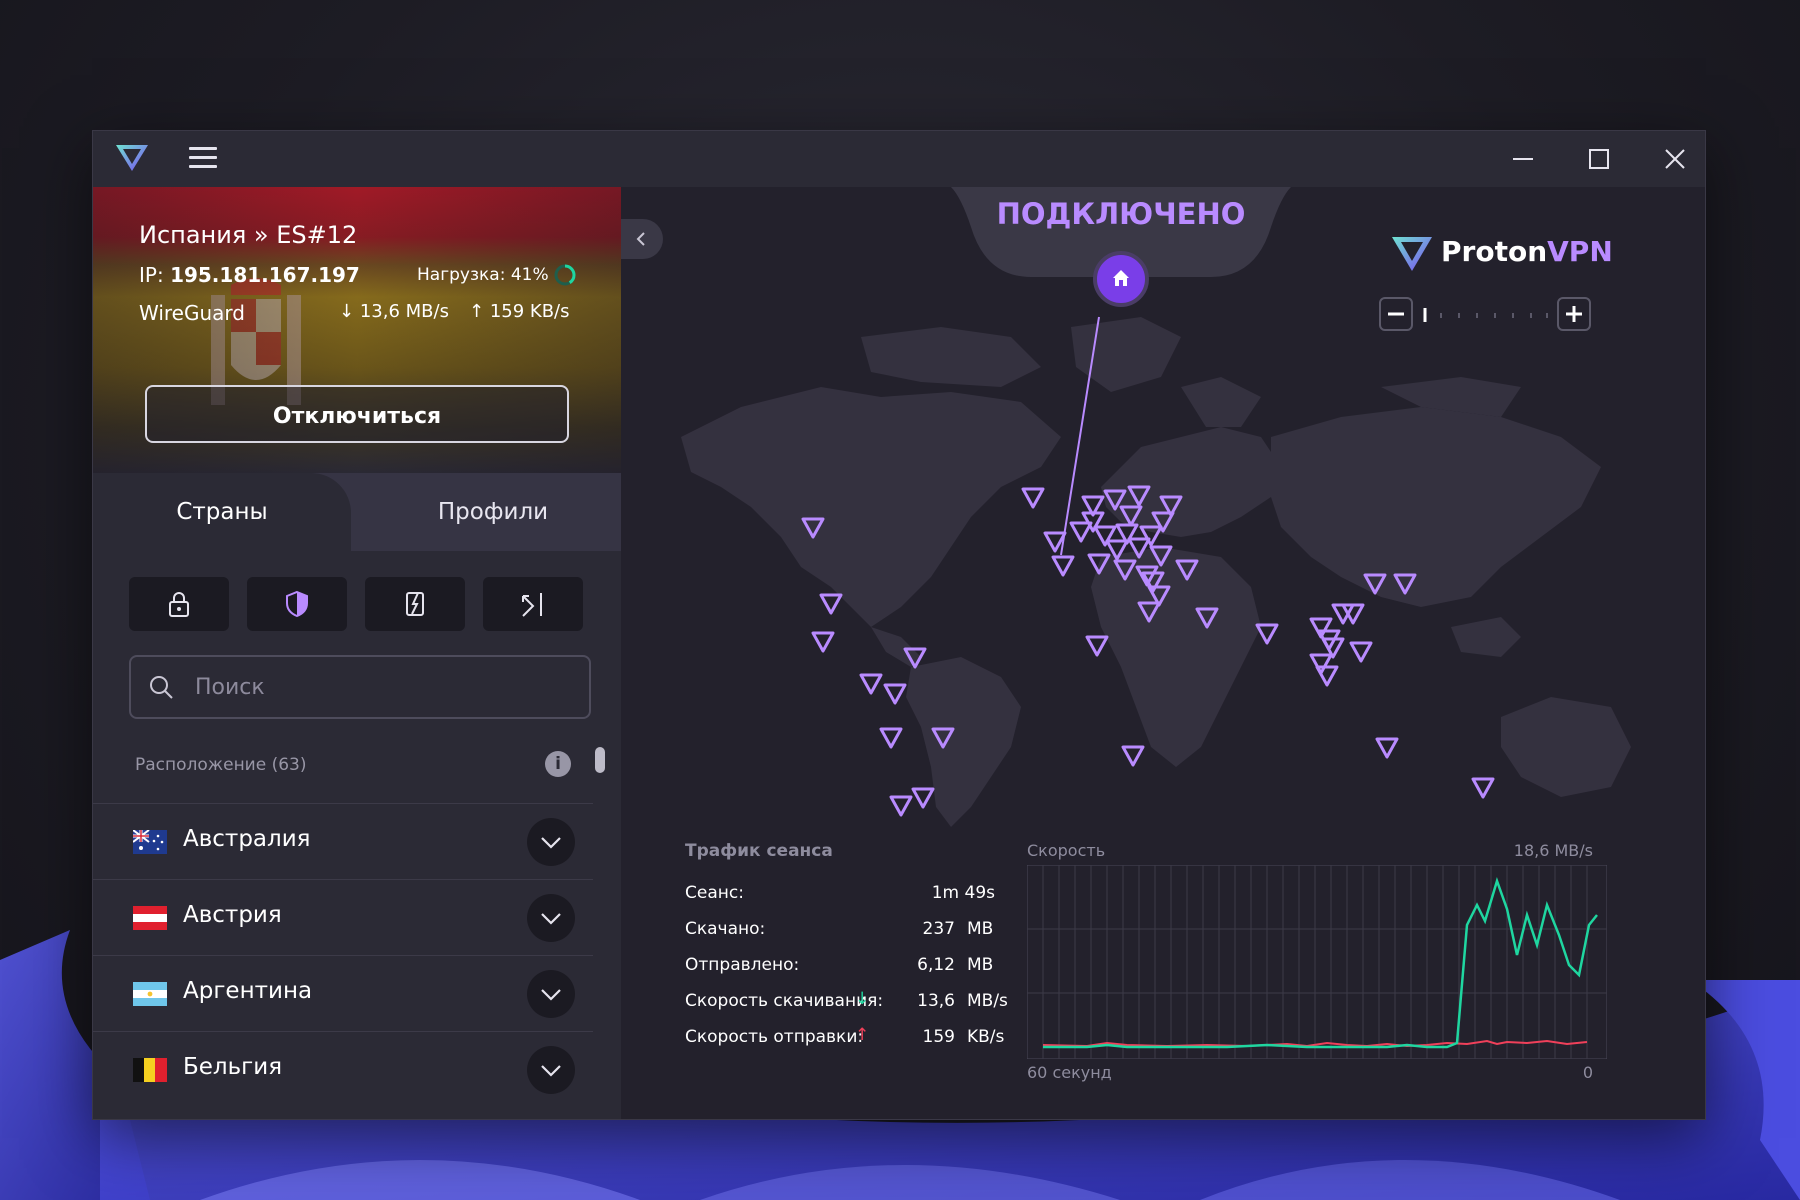  I want to click on speed-chart-time: 60 секунд, so click(1069, 1072).